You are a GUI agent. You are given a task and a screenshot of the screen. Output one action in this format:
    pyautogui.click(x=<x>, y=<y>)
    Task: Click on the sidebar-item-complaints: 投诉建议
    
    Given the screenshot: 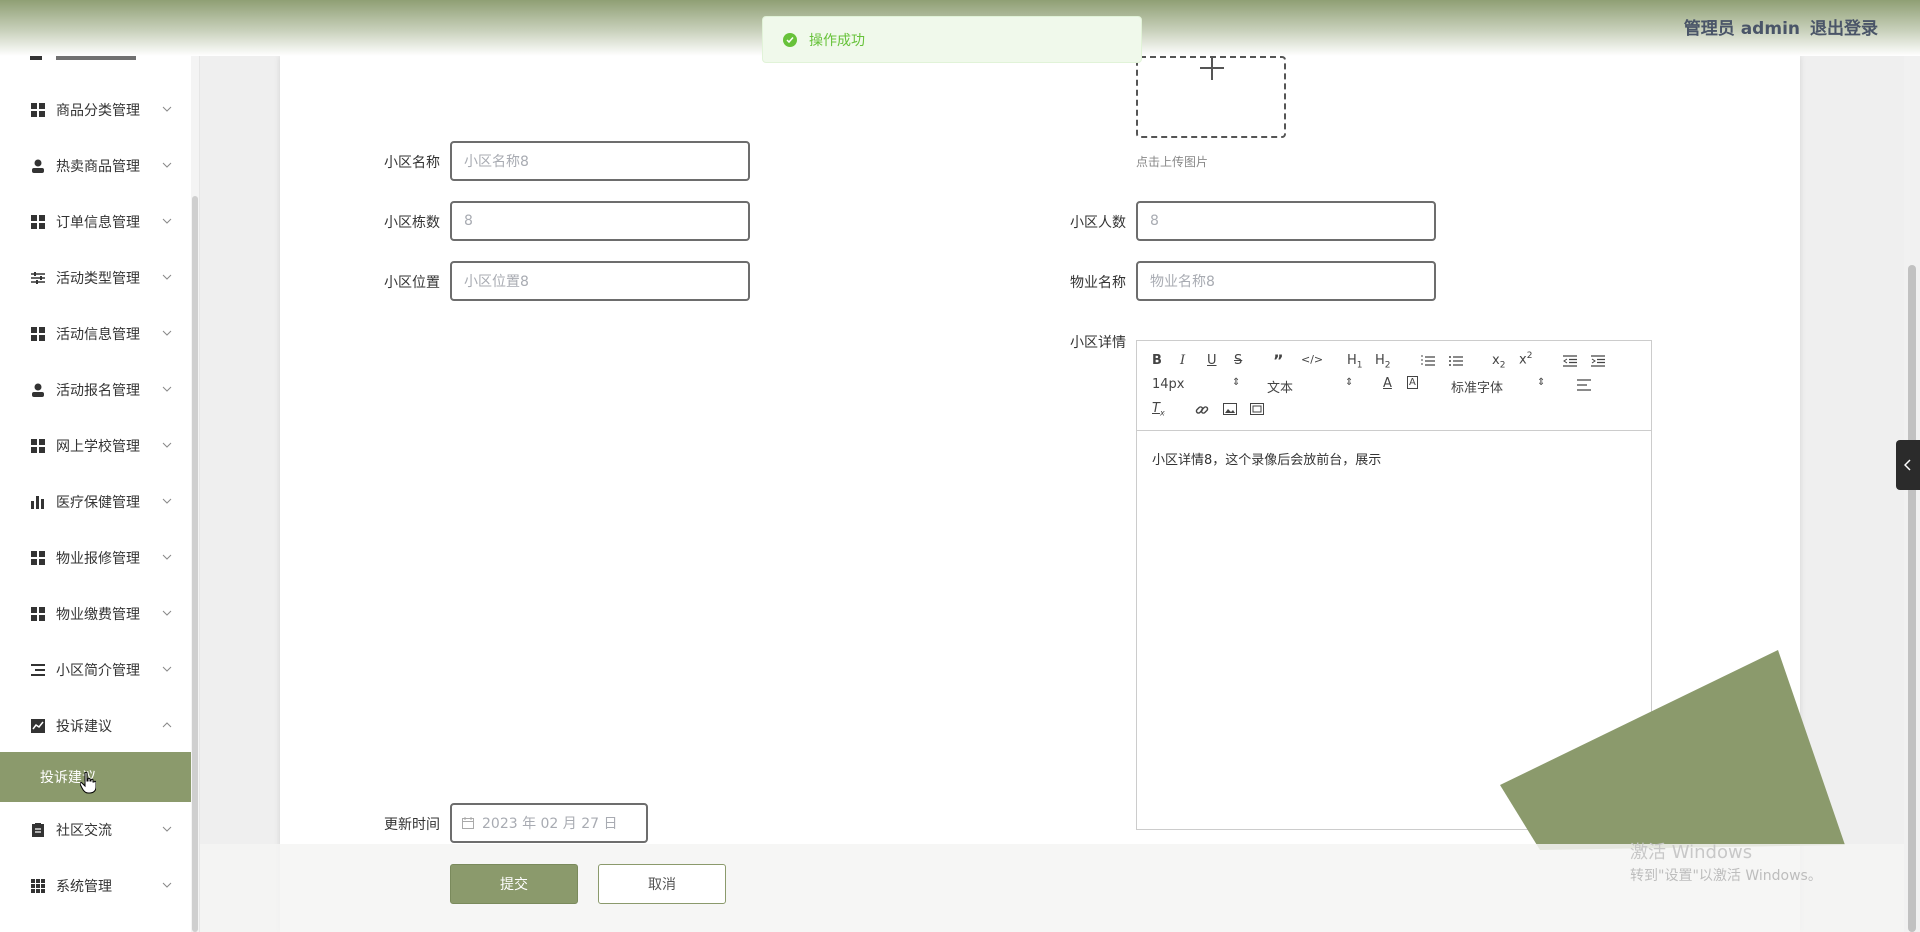 What is the action you would take?
    pyautogui.click(x=96, y=726)
    